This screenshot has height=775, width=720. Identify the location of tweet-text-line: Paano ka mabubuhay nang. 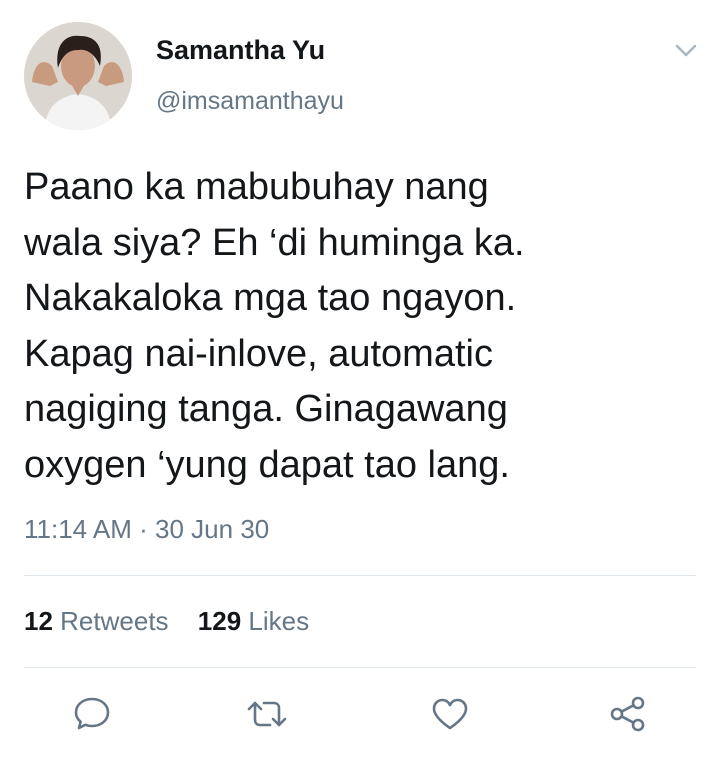
(256, 187).